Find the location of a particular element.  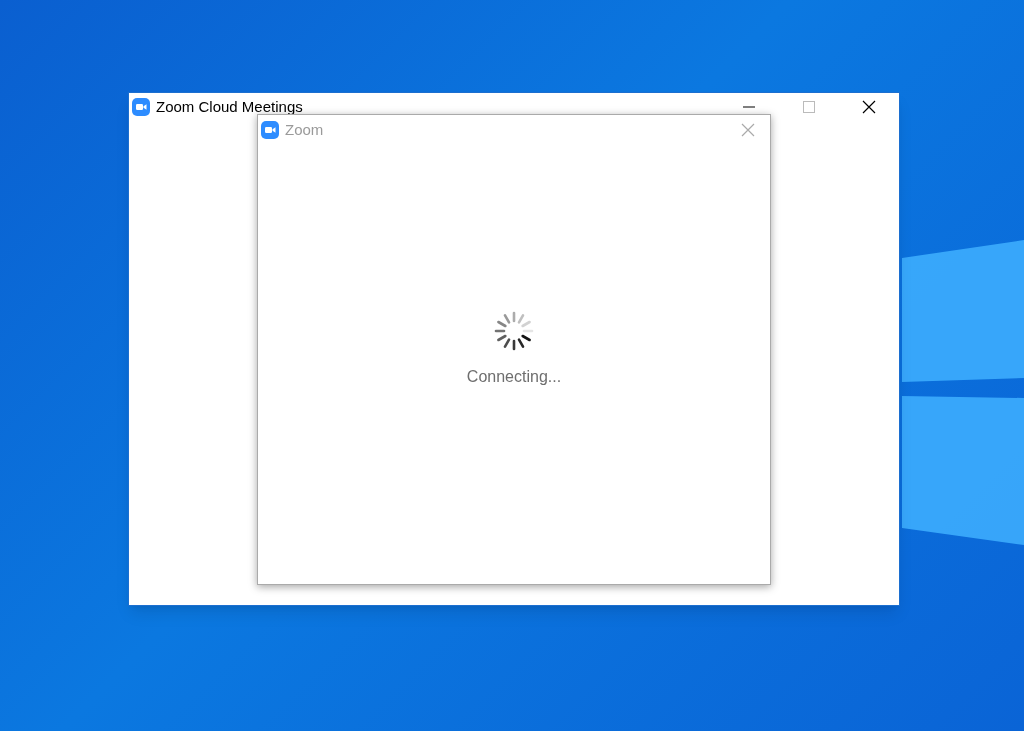

window-title: Zoom Cloud Meetings is located at coordinates (229, 106).